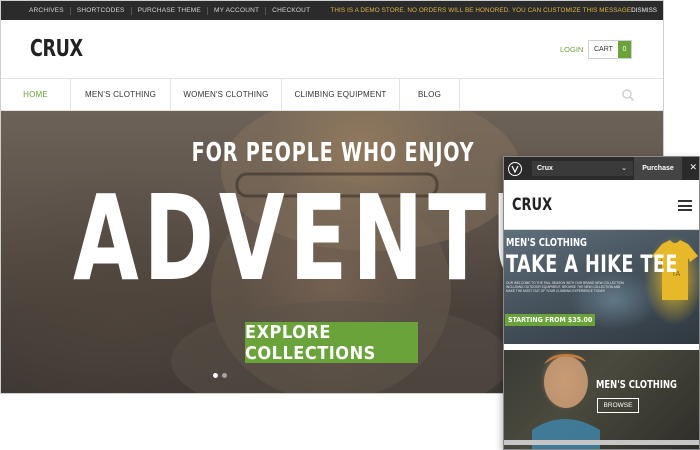 The height and width of the screenshot is (450, 700). What do you see at coordinates (220, 375) in the screenshot?
I see `slider-dots` at bounding box center [220, 375].